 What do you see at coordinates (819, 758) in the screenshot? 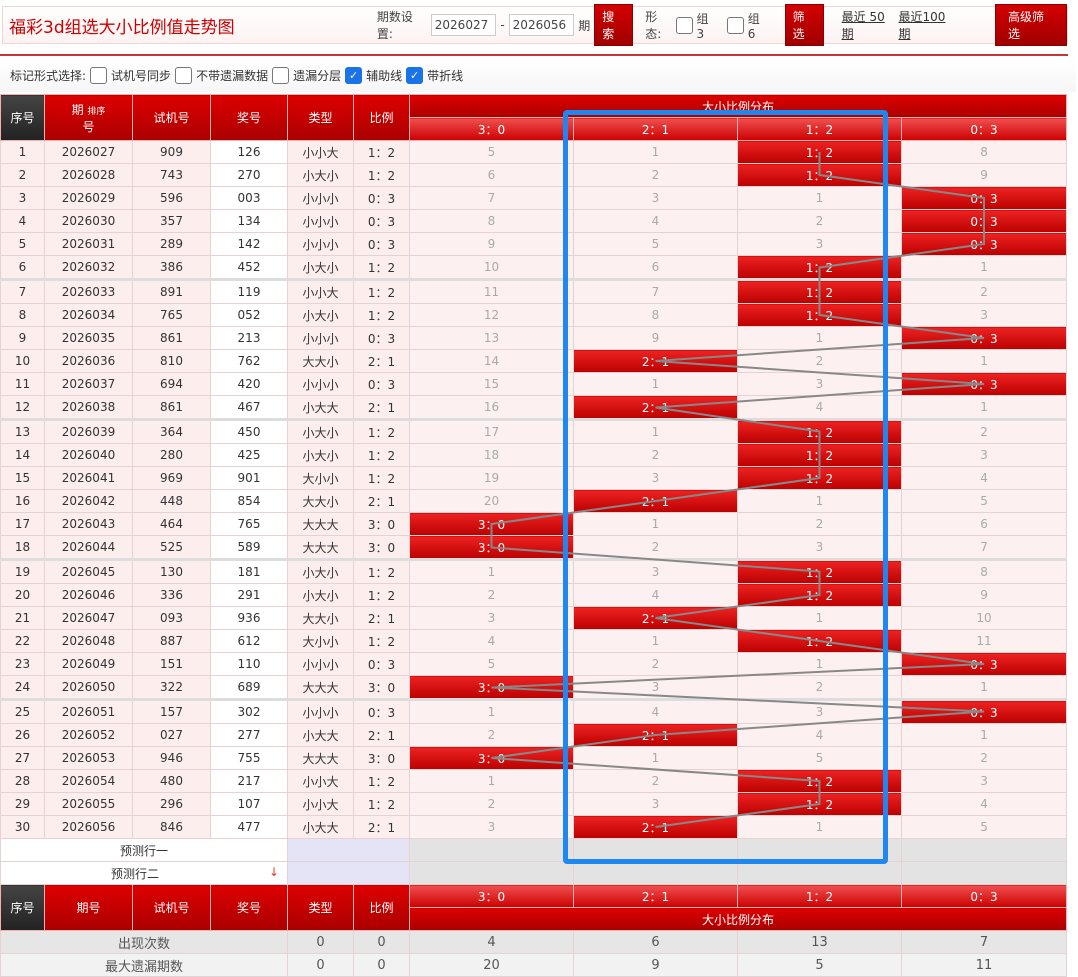
I see `omission-cell: 5` at bounding box center [819, 758].